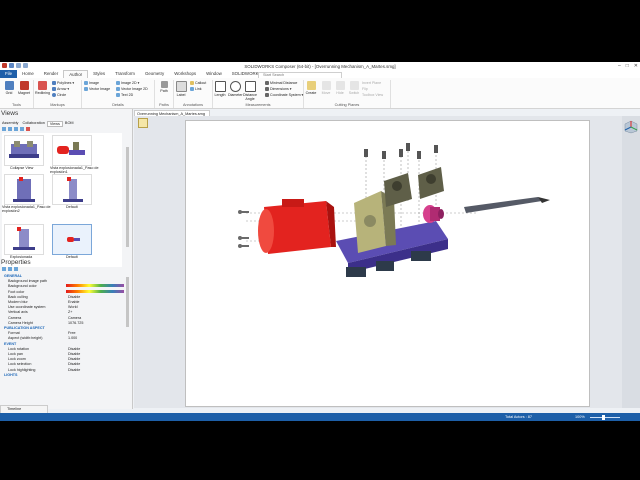 The width and height of the screenshot is (640, 480). Describe the element at coordinates (22, 129) in the screenshot. I see `paste-view-icon` at that location.